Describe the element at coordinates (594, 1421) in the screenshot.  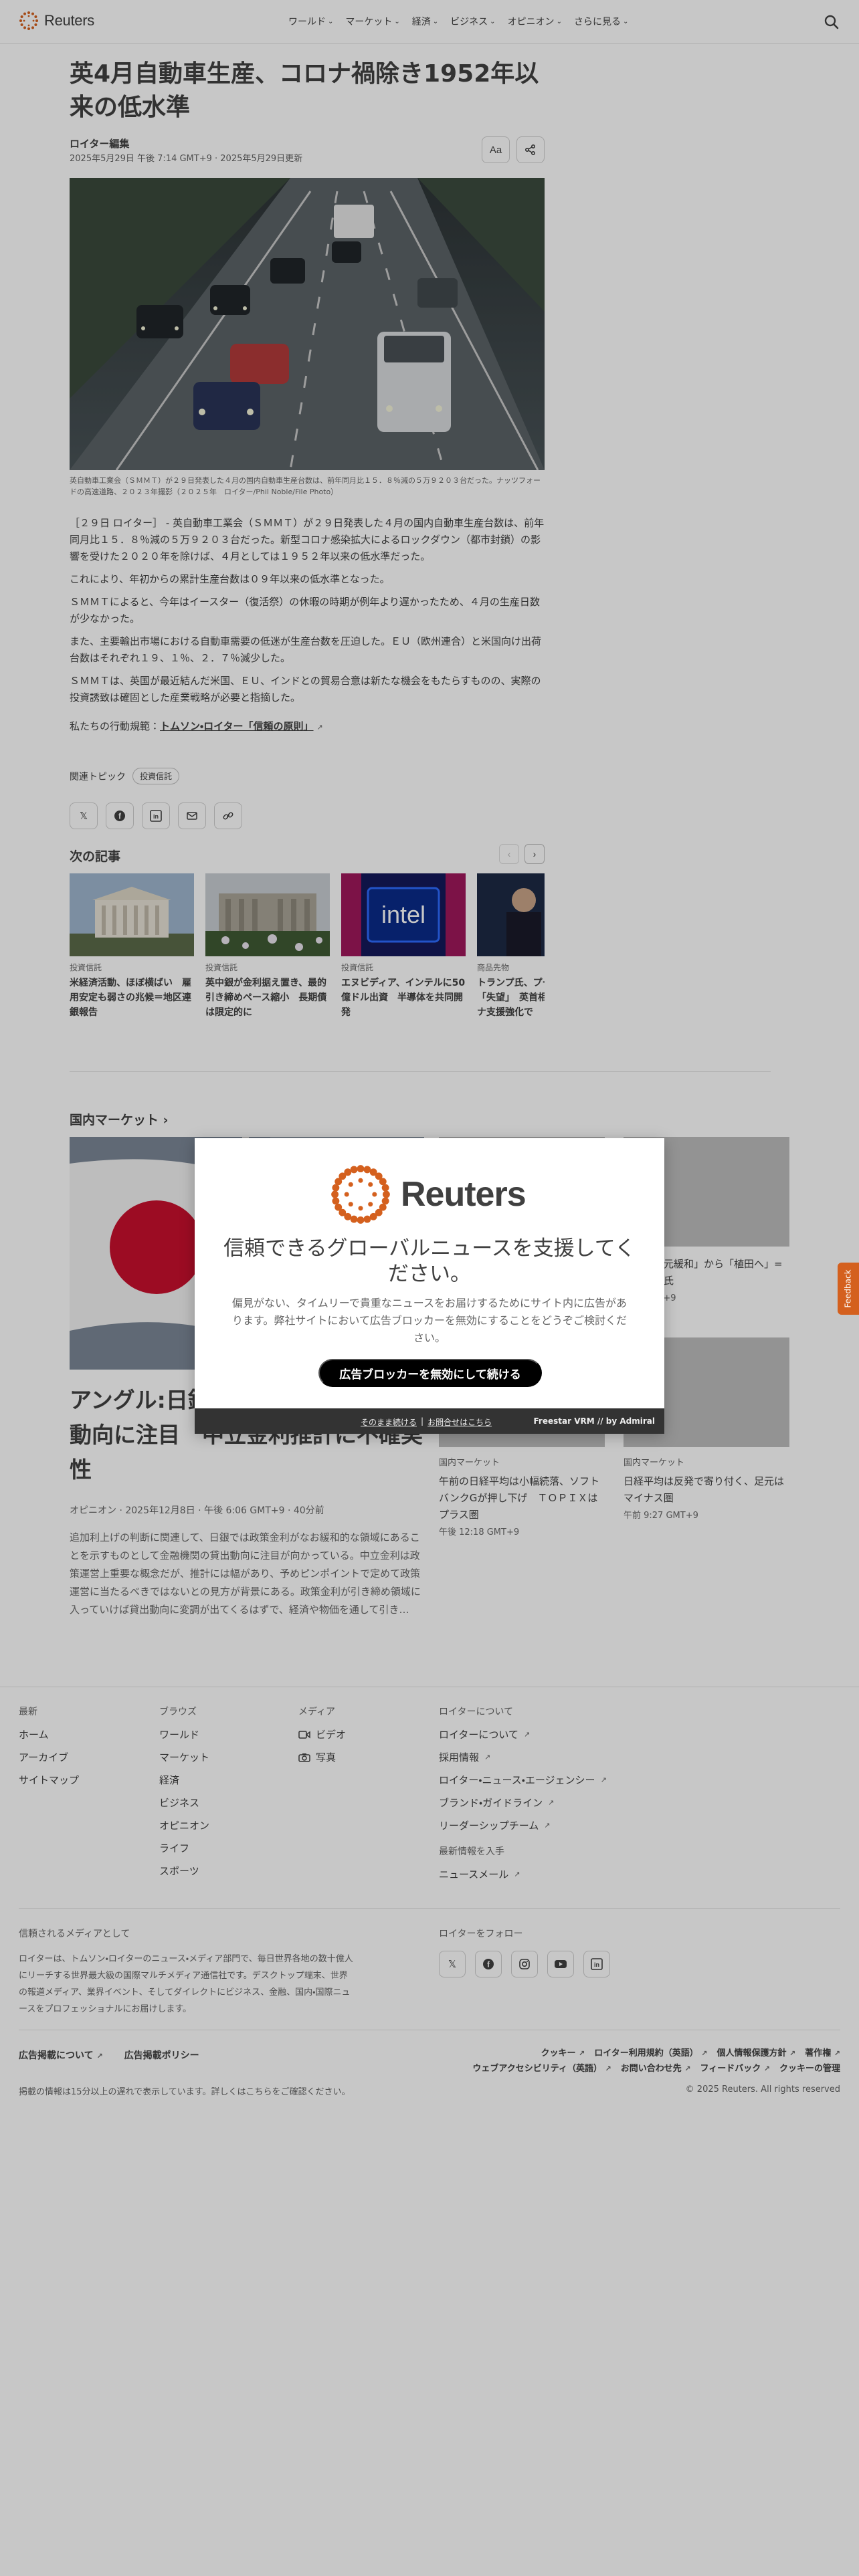
I see `modal-provider: Freestar VRM // by Admiral` at that location.